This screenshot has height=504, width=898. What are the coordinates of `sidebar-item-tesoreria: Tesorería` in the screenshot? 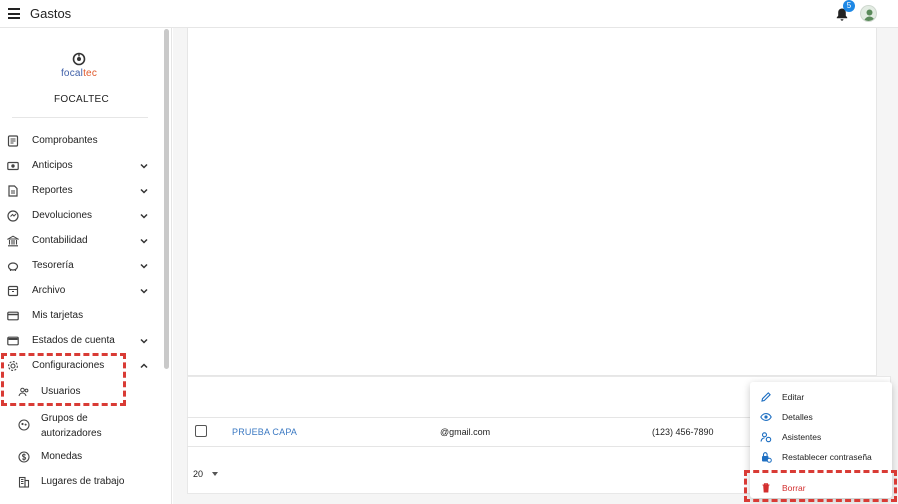 It's located at (80, 266).